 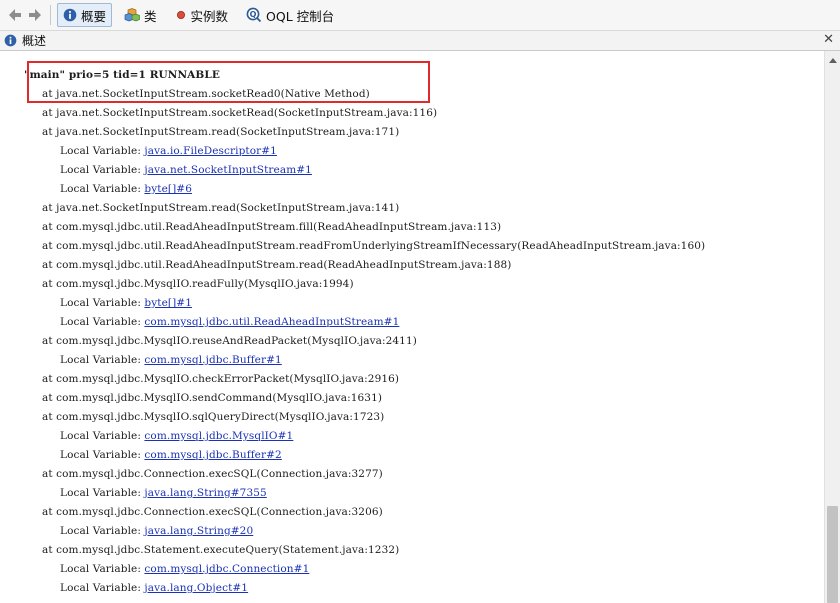 What do you see at coordinates (150, 16) in the screenshot?
I see `tab-classes-label: 类` at bounding box center [150, 16].